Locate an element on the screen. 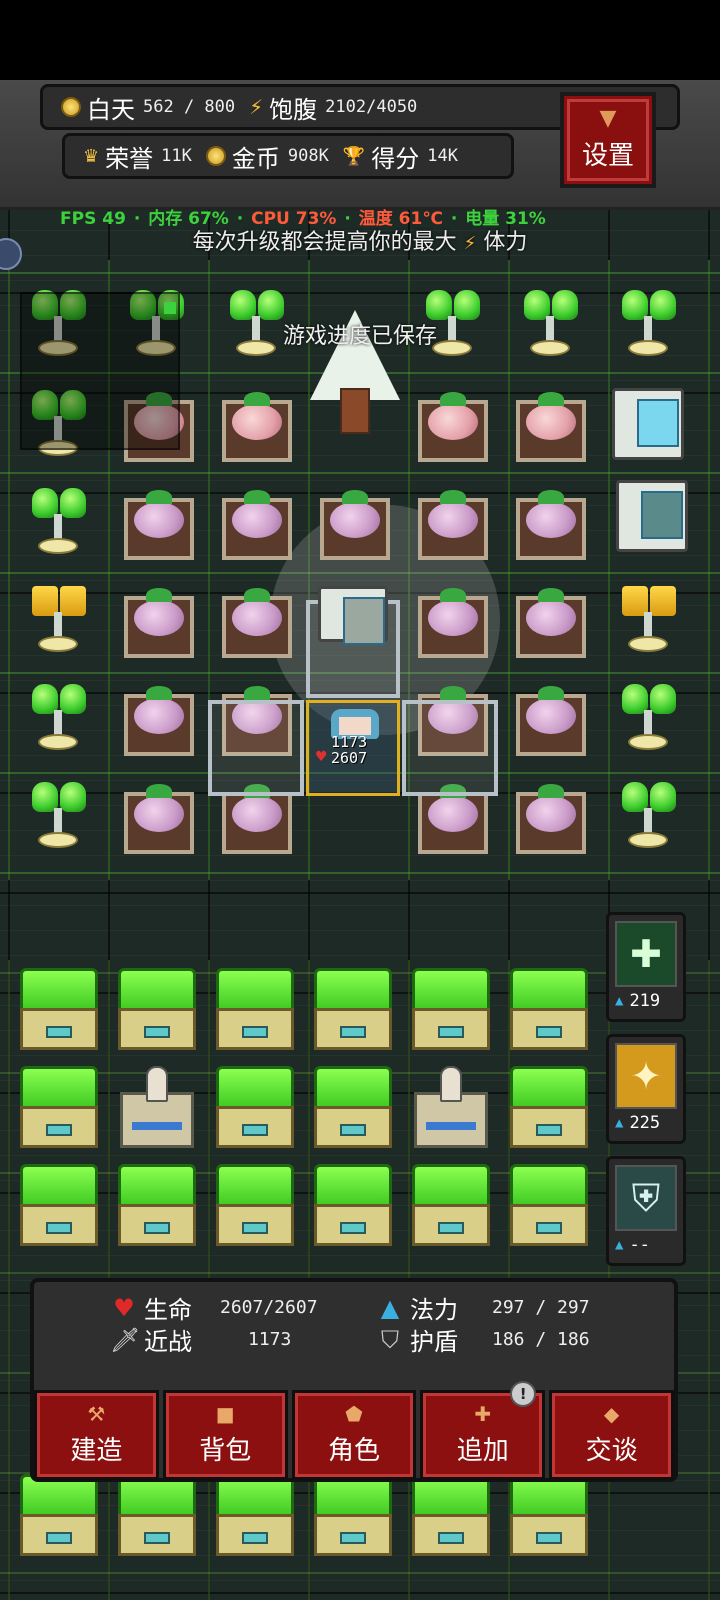 Image resolution: width=720 pixels, height=1600 pixels. shield-icon: ⛨ is located at coordinates (646, 1198).